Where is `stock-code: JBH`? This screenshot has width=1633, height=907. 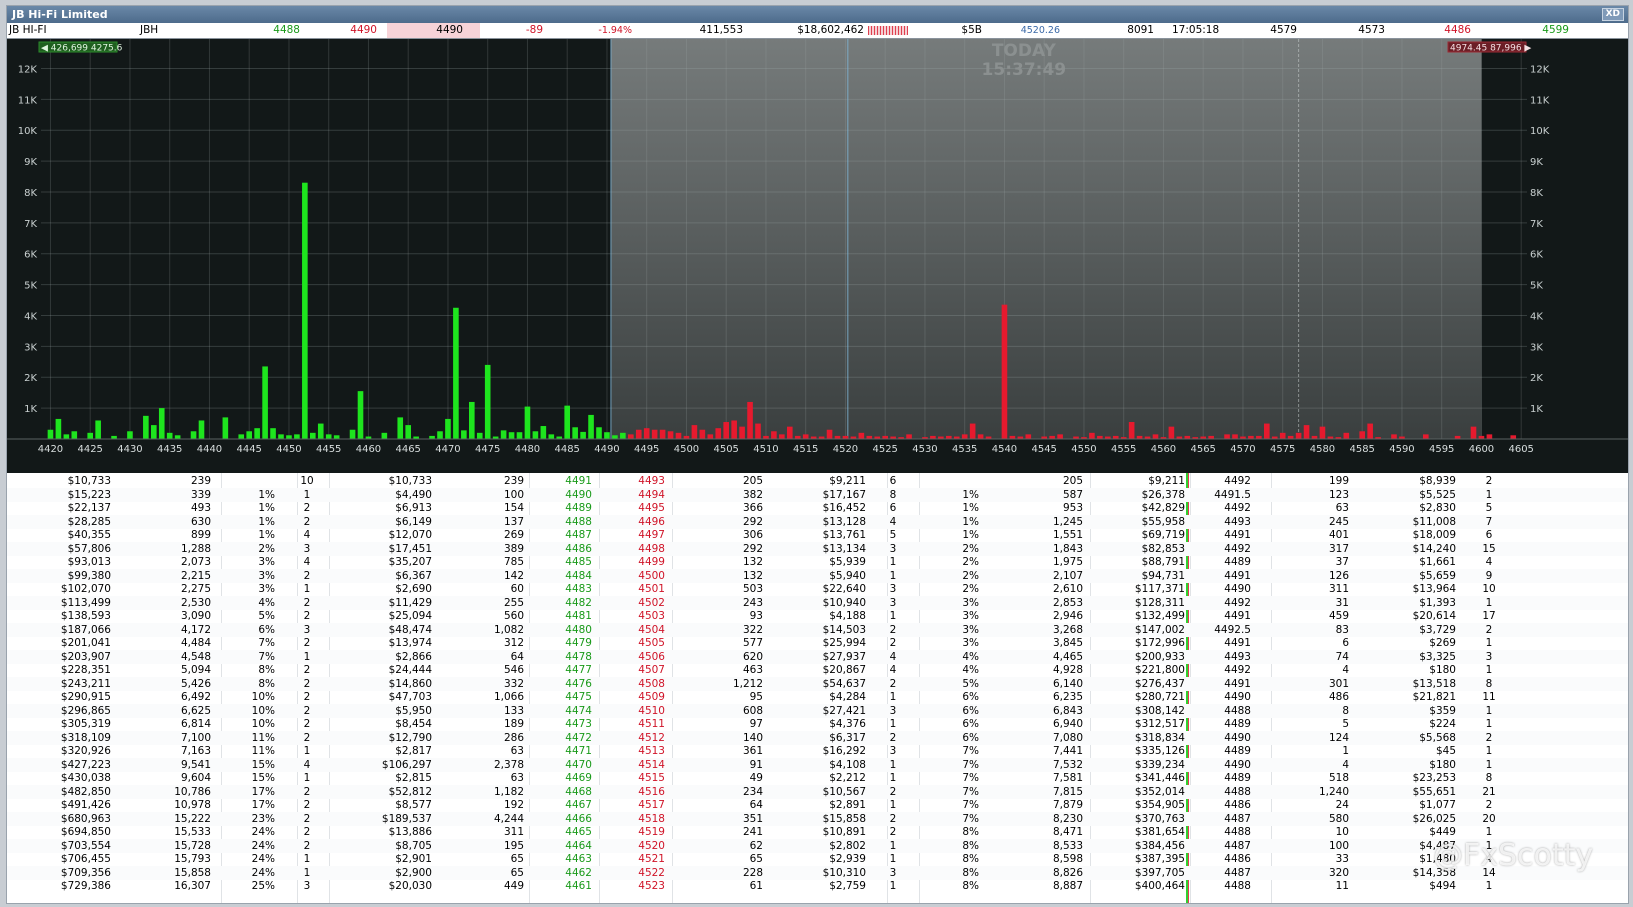
stock-code: JBH is located at coordinates (149, 30).